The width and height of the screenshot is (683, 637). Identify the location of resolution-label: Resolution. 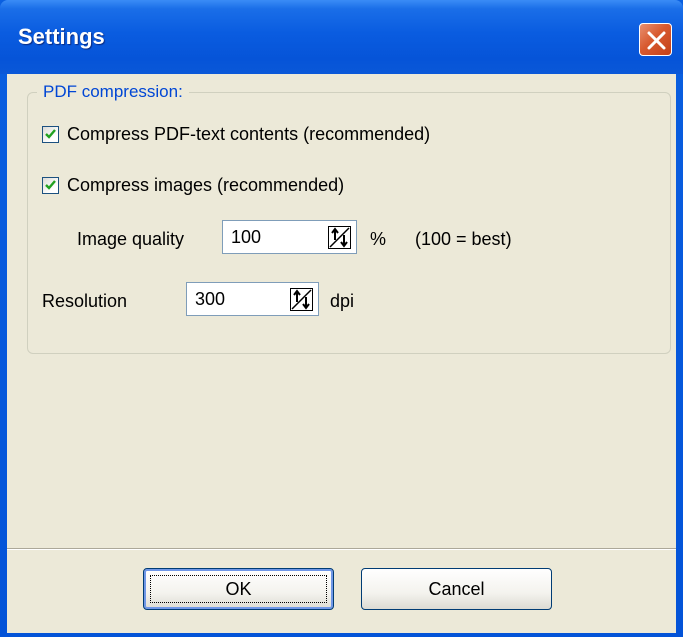
(85, 301).